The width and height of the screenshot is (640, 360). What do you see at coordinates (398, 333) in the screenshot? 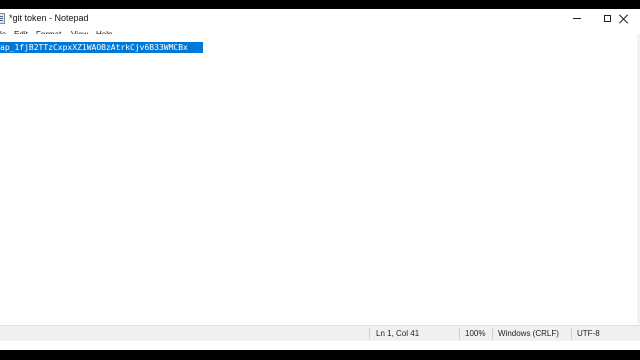
I see `cursor-position: Ln 1, Col 41` at bounding box center [398, 333].